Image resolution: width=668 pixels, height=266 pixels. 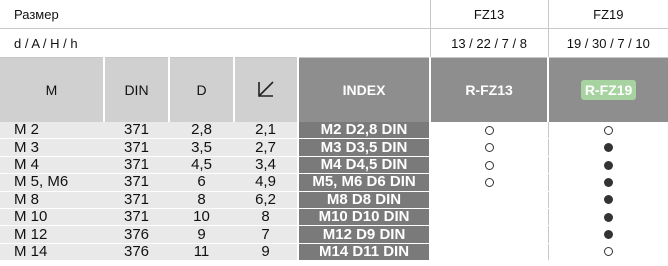 What do you see at coordinates (215, 14) in the screenshot?
I see `size-label: Размер` at bounding box center [215, 14].